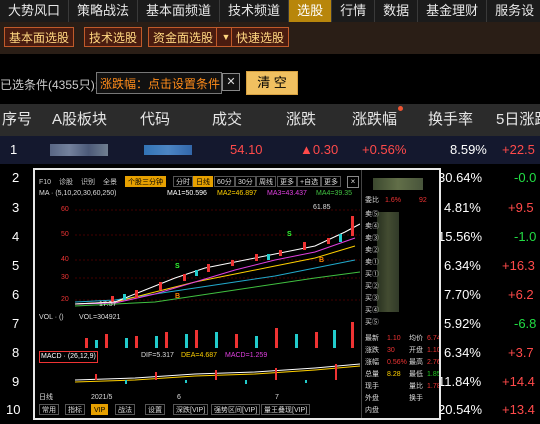 Image resolution: width=540 pixels, height=424 pixels. Describe the element at coordinates (255, 11) in the screenshot. I see `nav-tab-technical: 技术频道` at that location.